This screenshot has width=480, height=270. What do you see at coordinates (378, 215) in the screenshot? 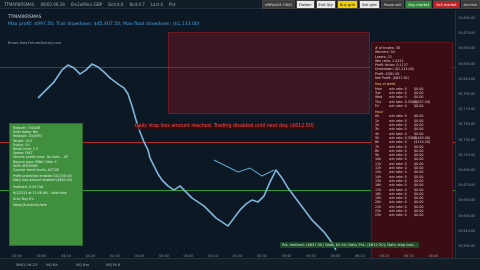
I see `hour-cell: 23h` at bounding box center [378, 215].